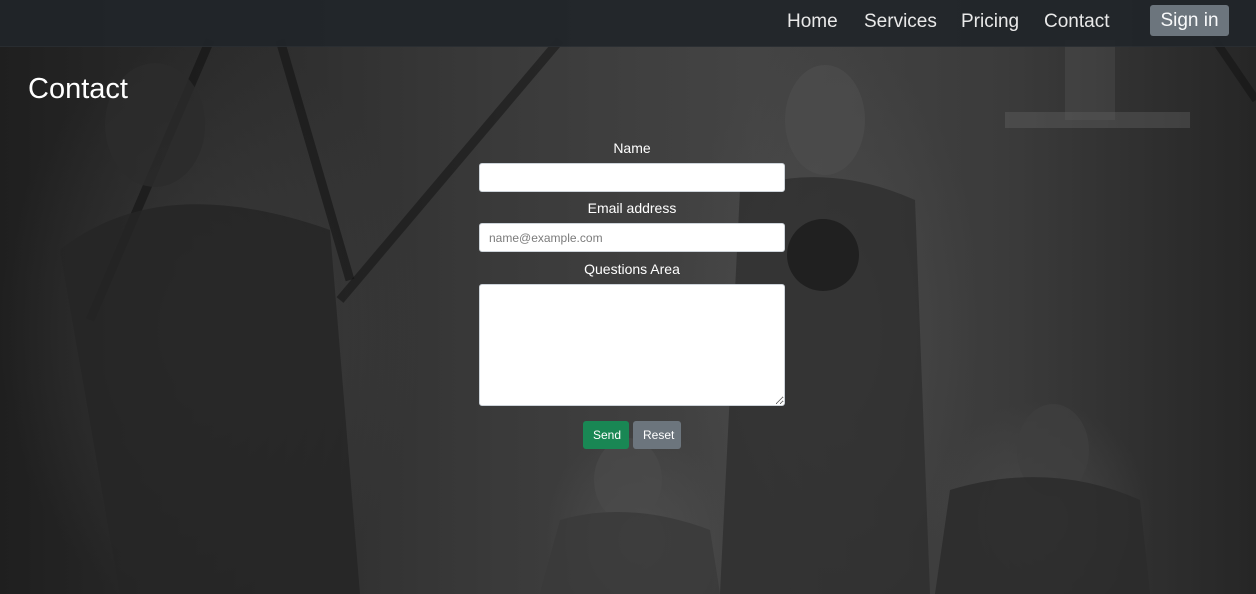 This screenshot has width=1256, height=594. I want to click on name-label: Name, so click(632, 148).